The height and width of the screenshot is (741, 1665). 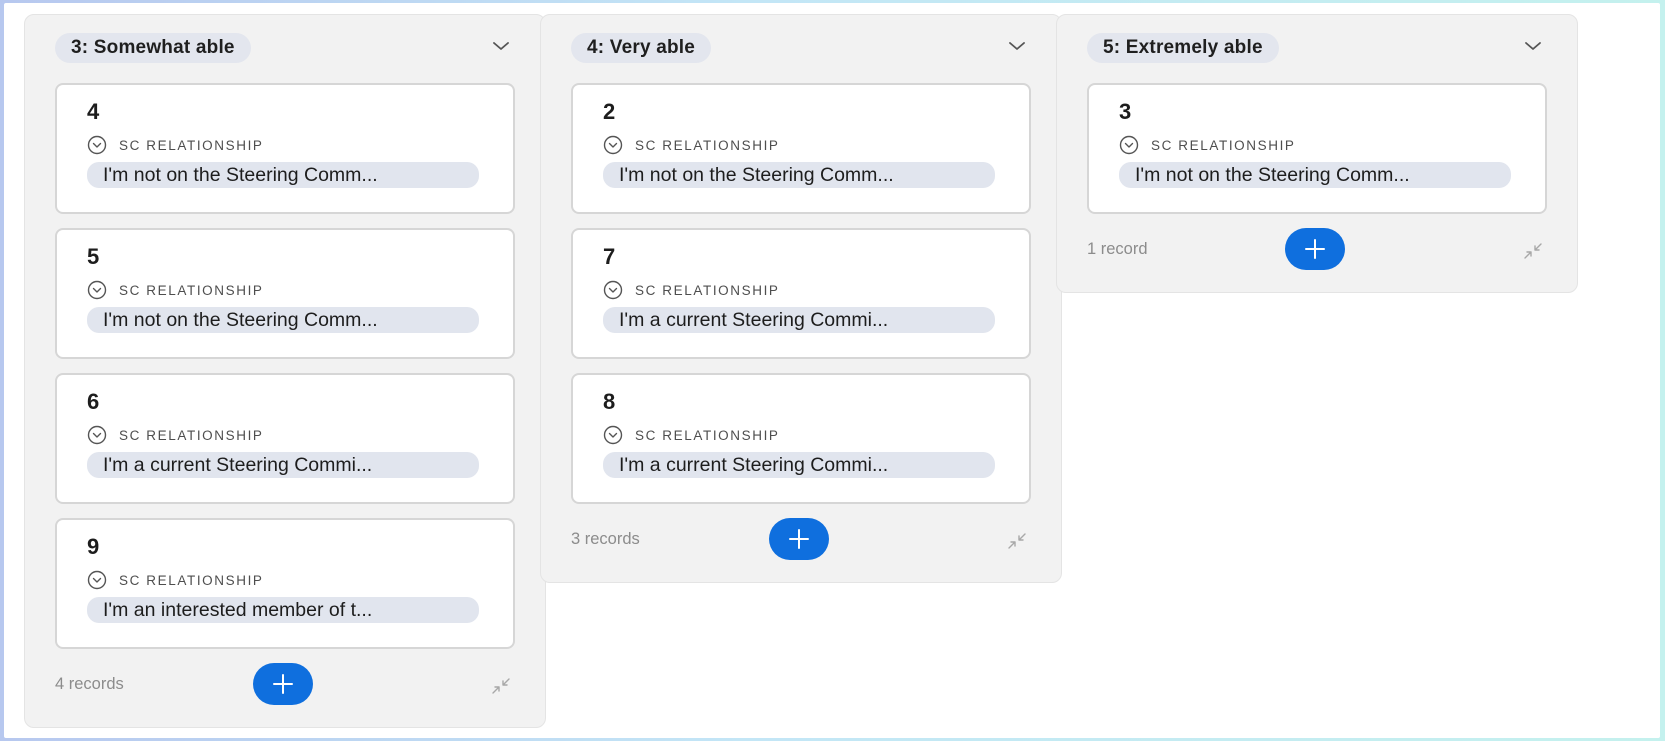 I want to click on column-header: 4: Very able, so click(x=801, y=48).